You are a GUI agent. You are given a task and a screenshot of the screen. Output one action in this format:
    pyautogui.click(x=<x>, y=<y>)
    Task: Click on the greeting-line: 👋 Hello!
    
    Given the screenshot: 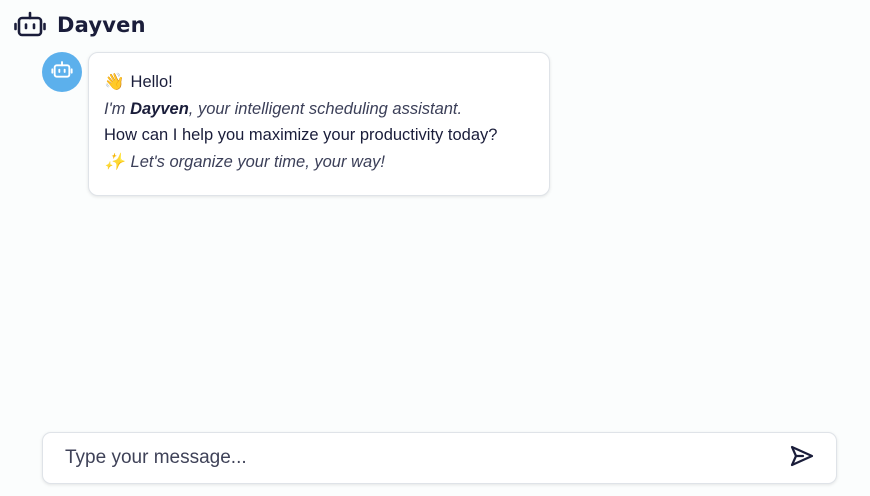 What is the action you would take?
    pyautogui.click(x=319, y=82)
    